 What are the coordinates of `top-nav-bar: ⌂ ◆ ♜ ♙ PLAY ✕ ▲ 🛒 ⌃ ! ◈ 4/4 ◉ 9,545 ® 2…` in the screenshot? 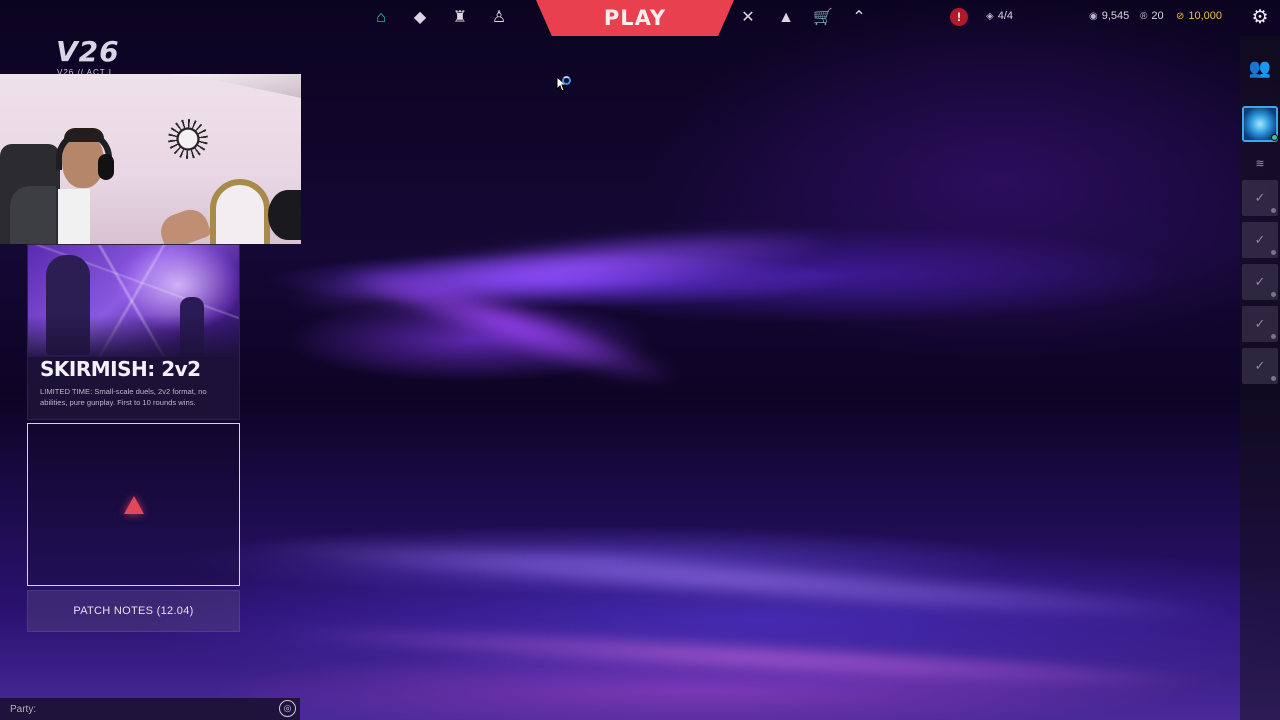 It's located at (640, 18).